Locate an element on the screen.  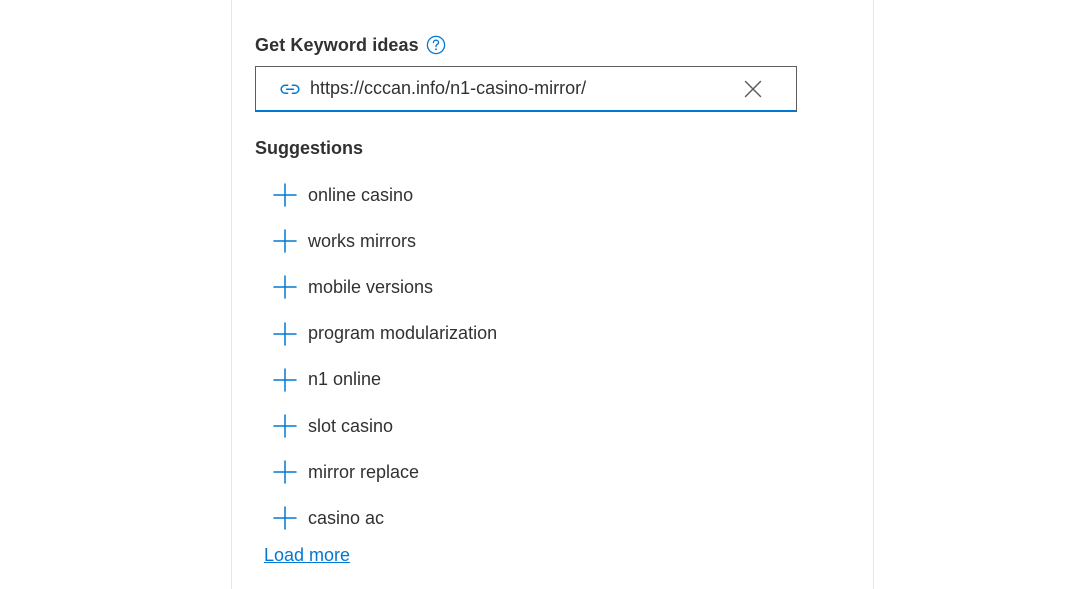
suggestion-label: casino ac is located at coordinates (346, 517).